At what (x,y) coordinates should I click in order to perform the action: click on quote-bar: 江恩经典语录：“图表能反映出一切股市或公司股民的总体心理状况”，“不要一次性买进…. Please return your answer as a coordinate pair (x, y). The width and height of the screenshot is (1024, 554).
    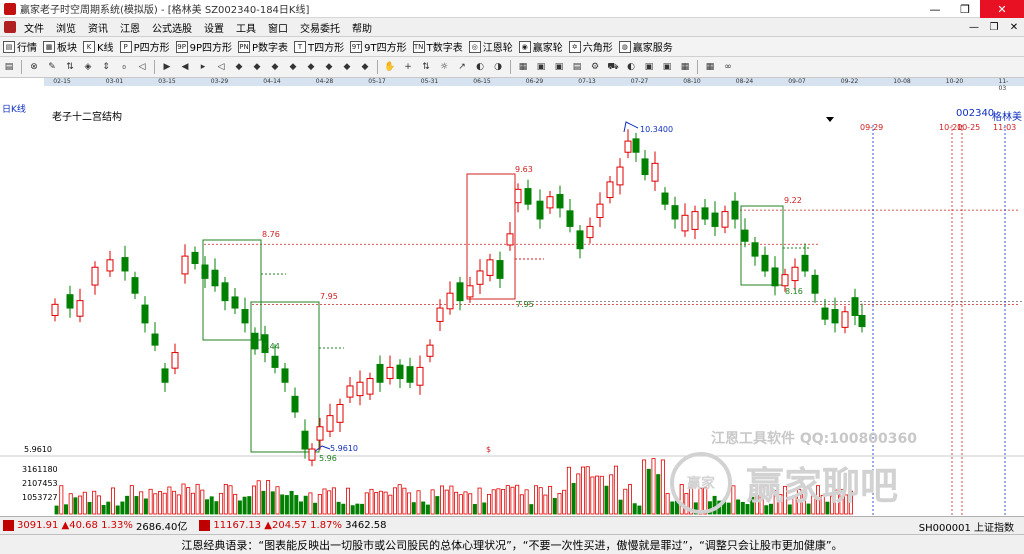
    Looking at the image, I should click on (512, 544).